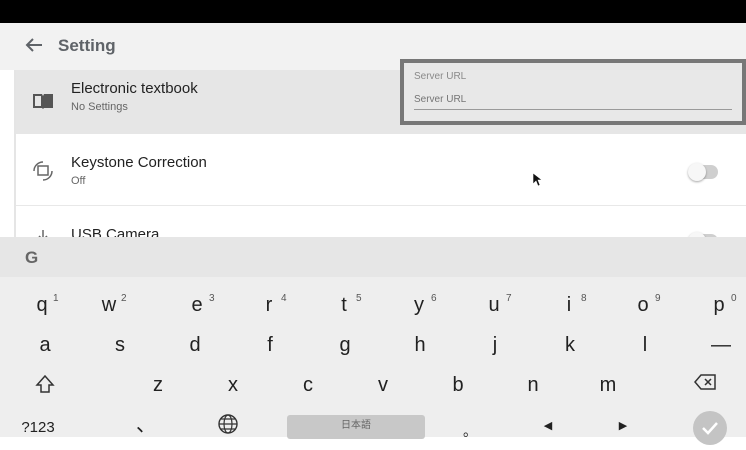 This screenshot has height=450, width=746. Describe the element at coordinates (345, 345) in the screenshot. I see `key-g: g` at that location.